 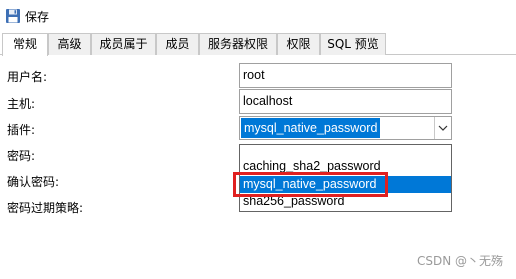 What do you see at coordinates (25, 44) in the screenshot?
I see `tab-general: 常规` at bounding box center [25, 44].